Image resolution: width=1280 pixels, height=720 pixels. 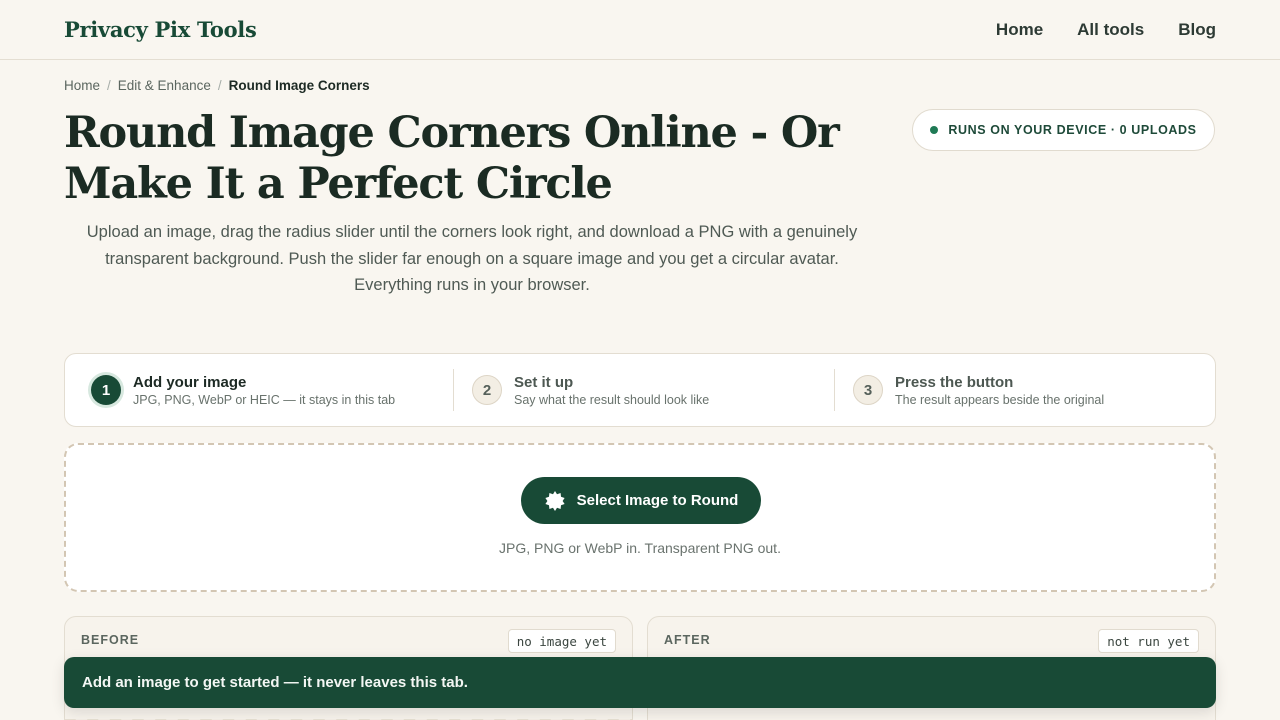 What do you see at coordinates (934, 130) in the screenshot?
I see `status-dot-icon` at bounding box center [934, 130].